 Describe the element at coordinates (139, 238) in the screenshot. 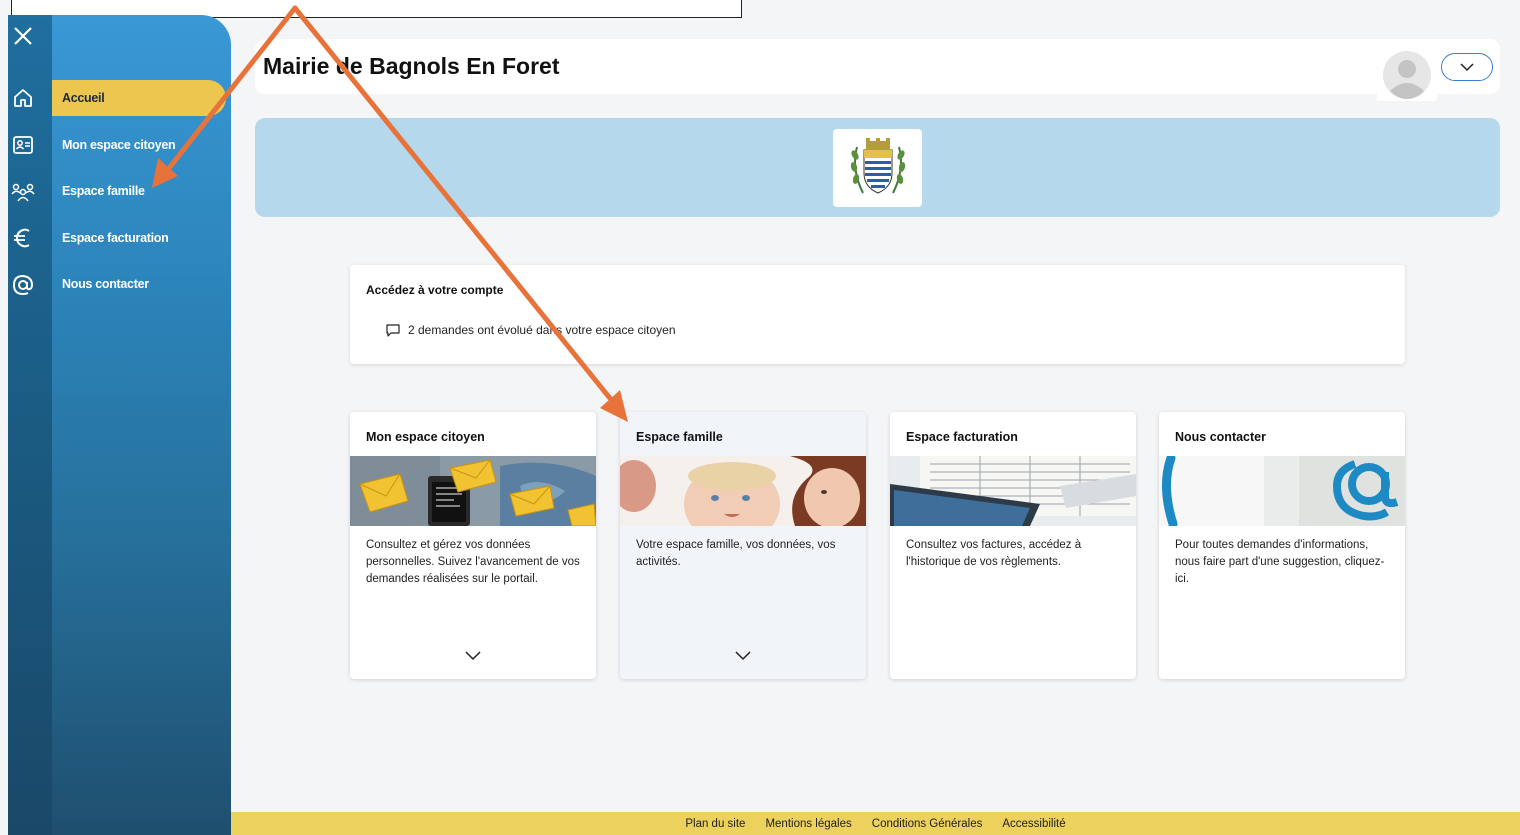

I see `sidebar-item-espace-facturation: Espace facturation` at that location.